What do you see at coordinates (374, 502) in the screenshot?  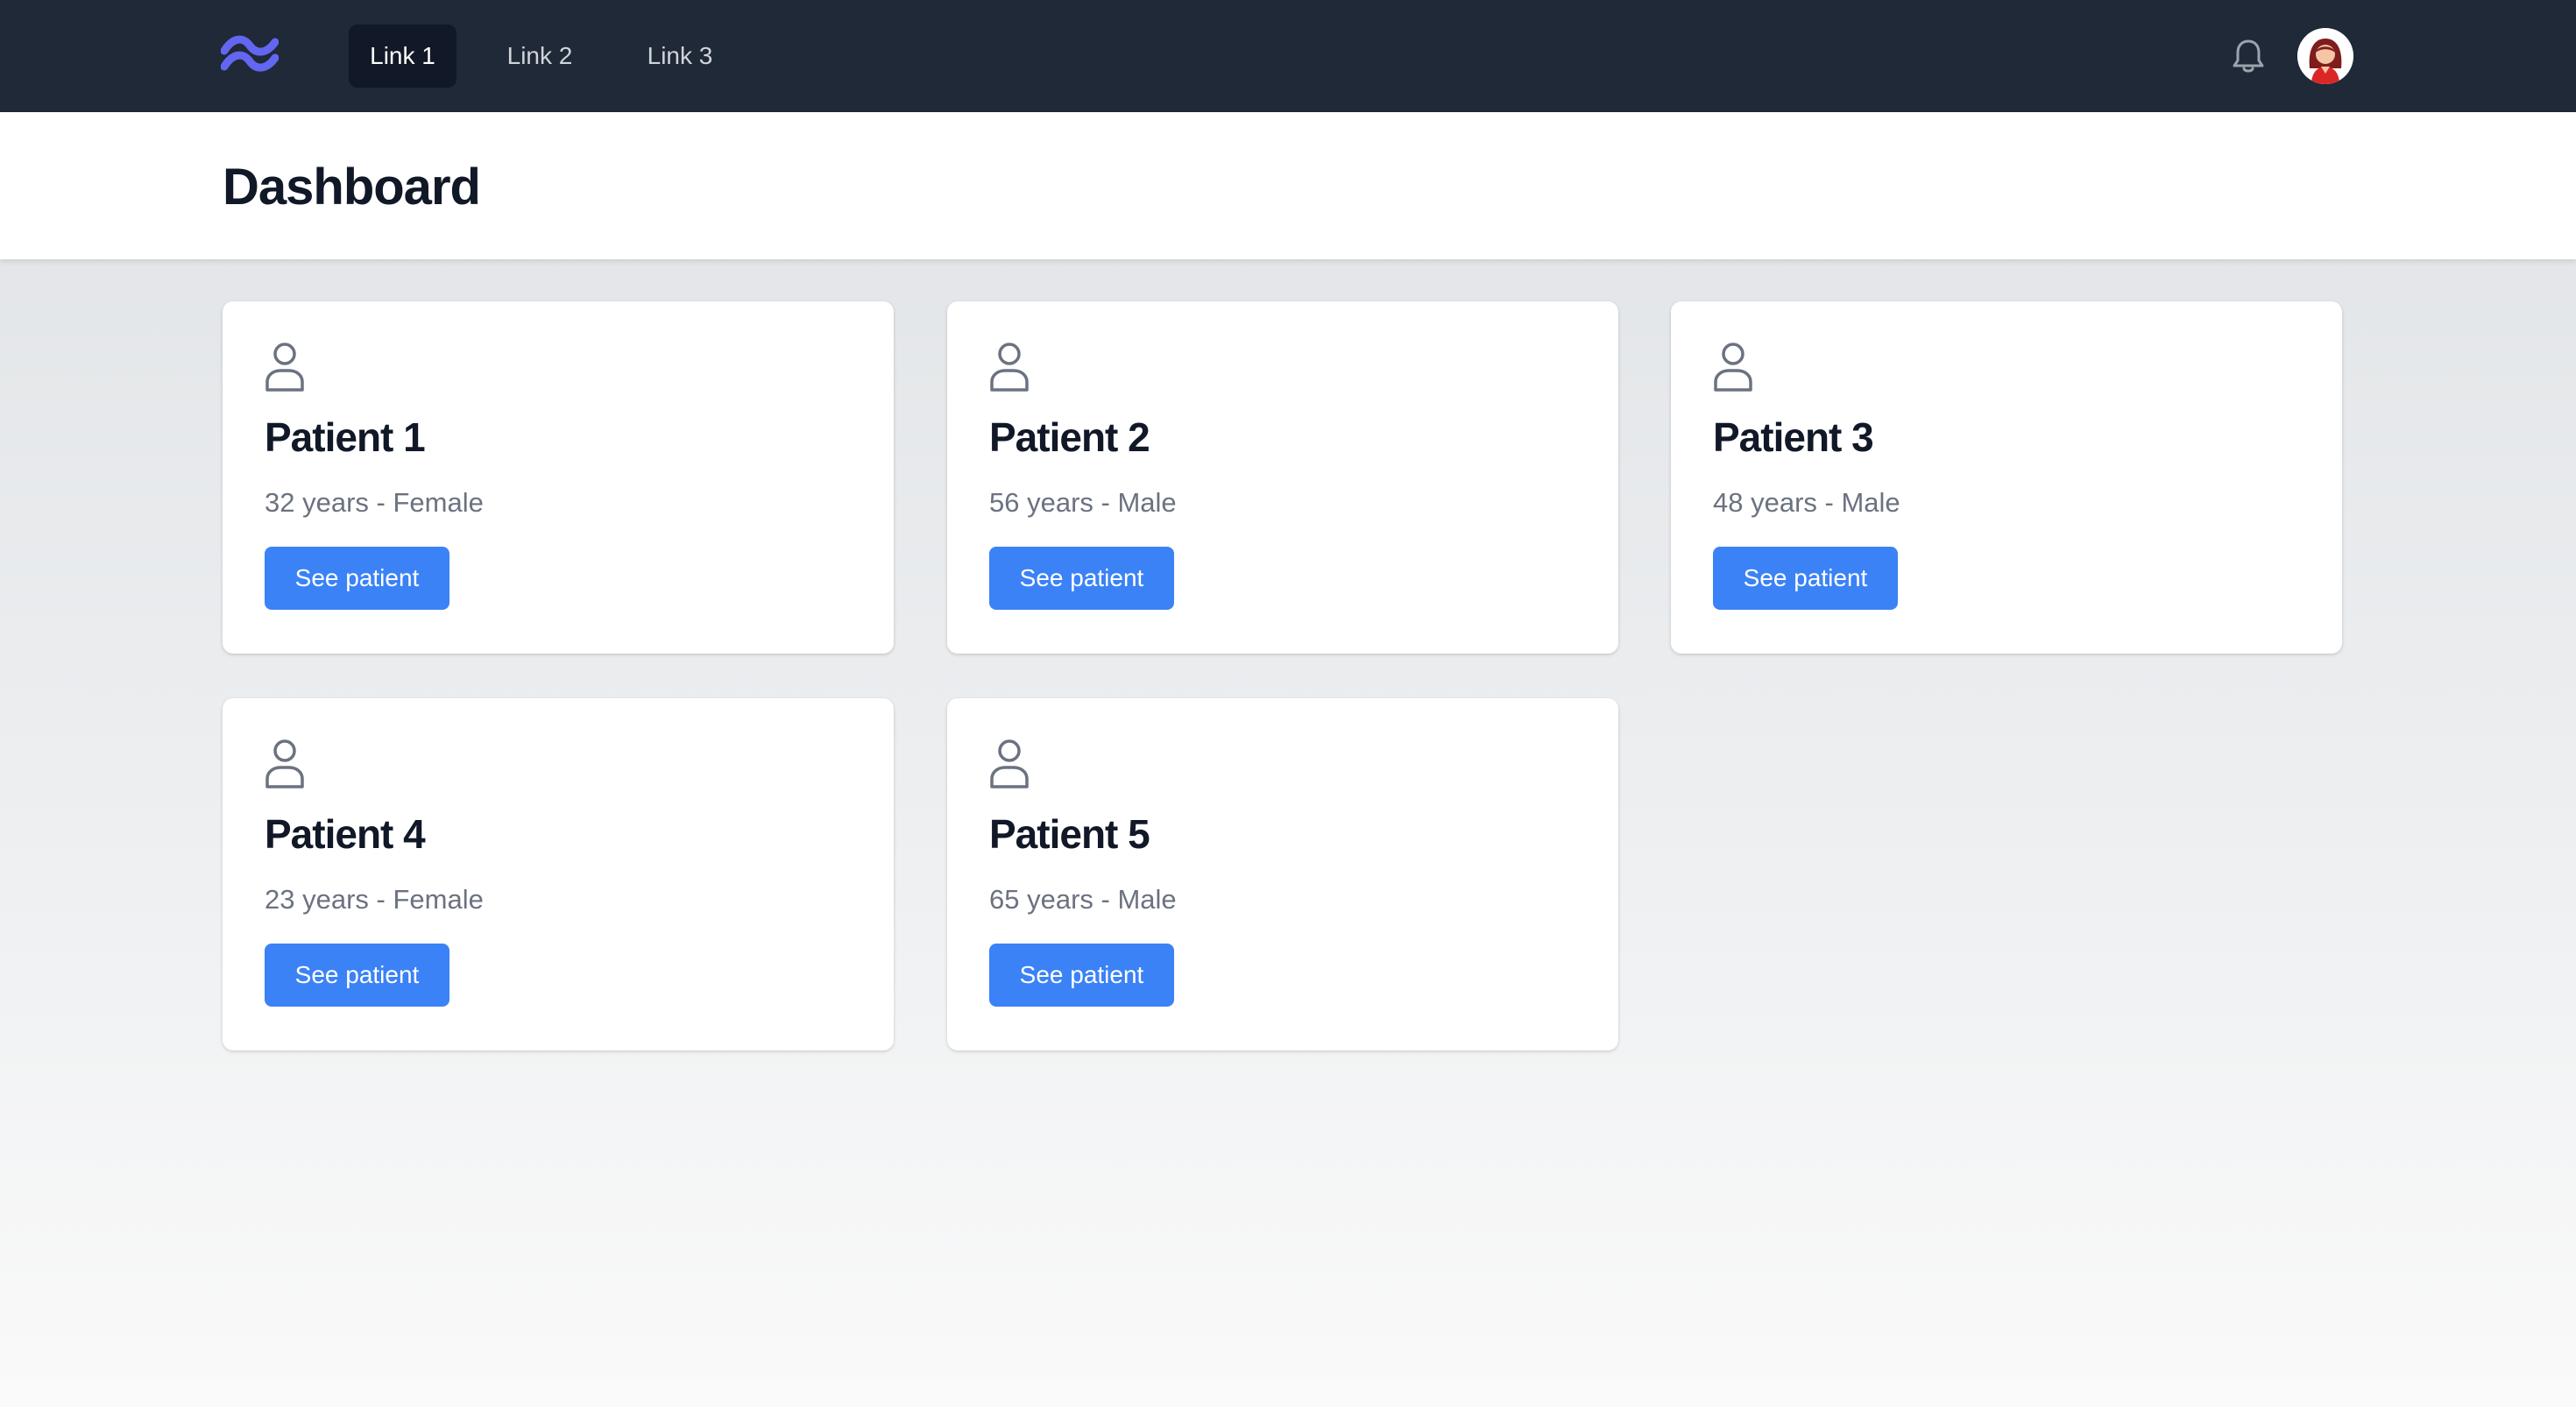 I see `patient-meta: 32 years - Female` at bounding box center [374, 502].